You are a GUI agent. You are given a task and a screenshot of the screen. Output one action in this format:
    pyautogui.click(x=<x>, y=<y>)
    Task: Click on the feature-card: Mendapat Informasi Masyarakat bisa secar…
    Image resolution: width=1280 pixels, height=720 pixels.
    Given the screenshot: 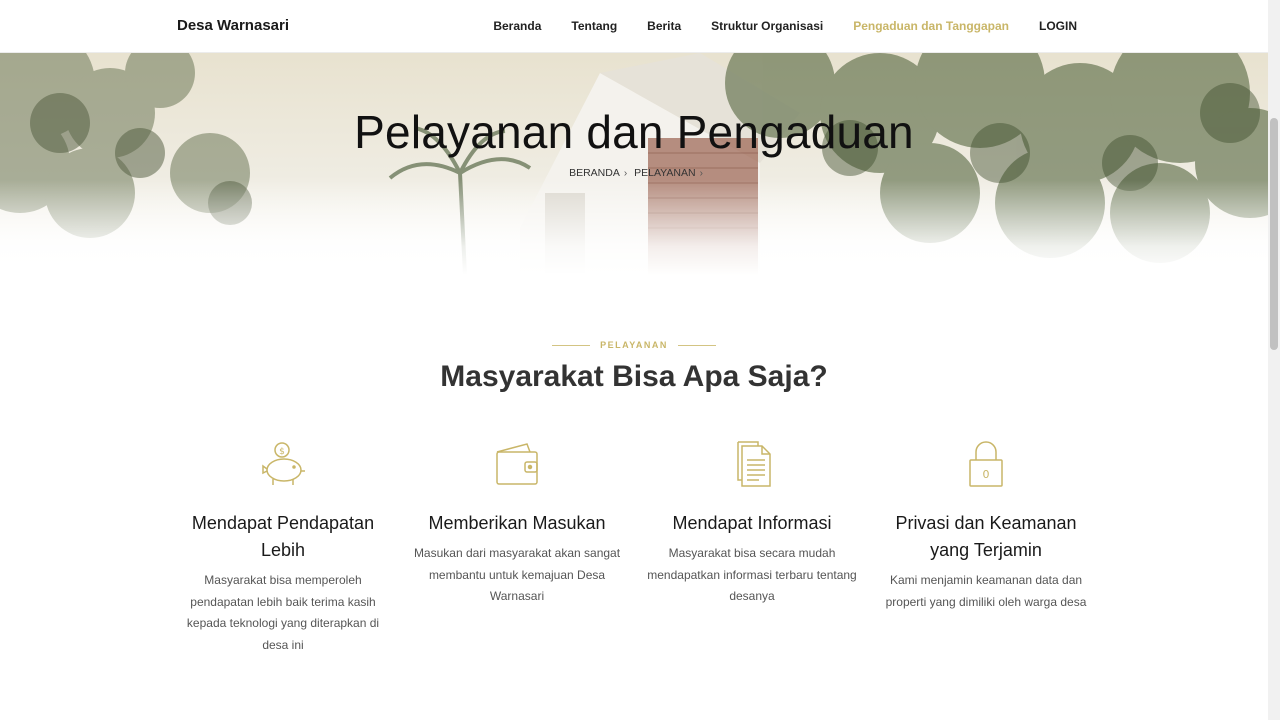 What is the action you would take?
    pyautogui.click(x=752, y=524)
    